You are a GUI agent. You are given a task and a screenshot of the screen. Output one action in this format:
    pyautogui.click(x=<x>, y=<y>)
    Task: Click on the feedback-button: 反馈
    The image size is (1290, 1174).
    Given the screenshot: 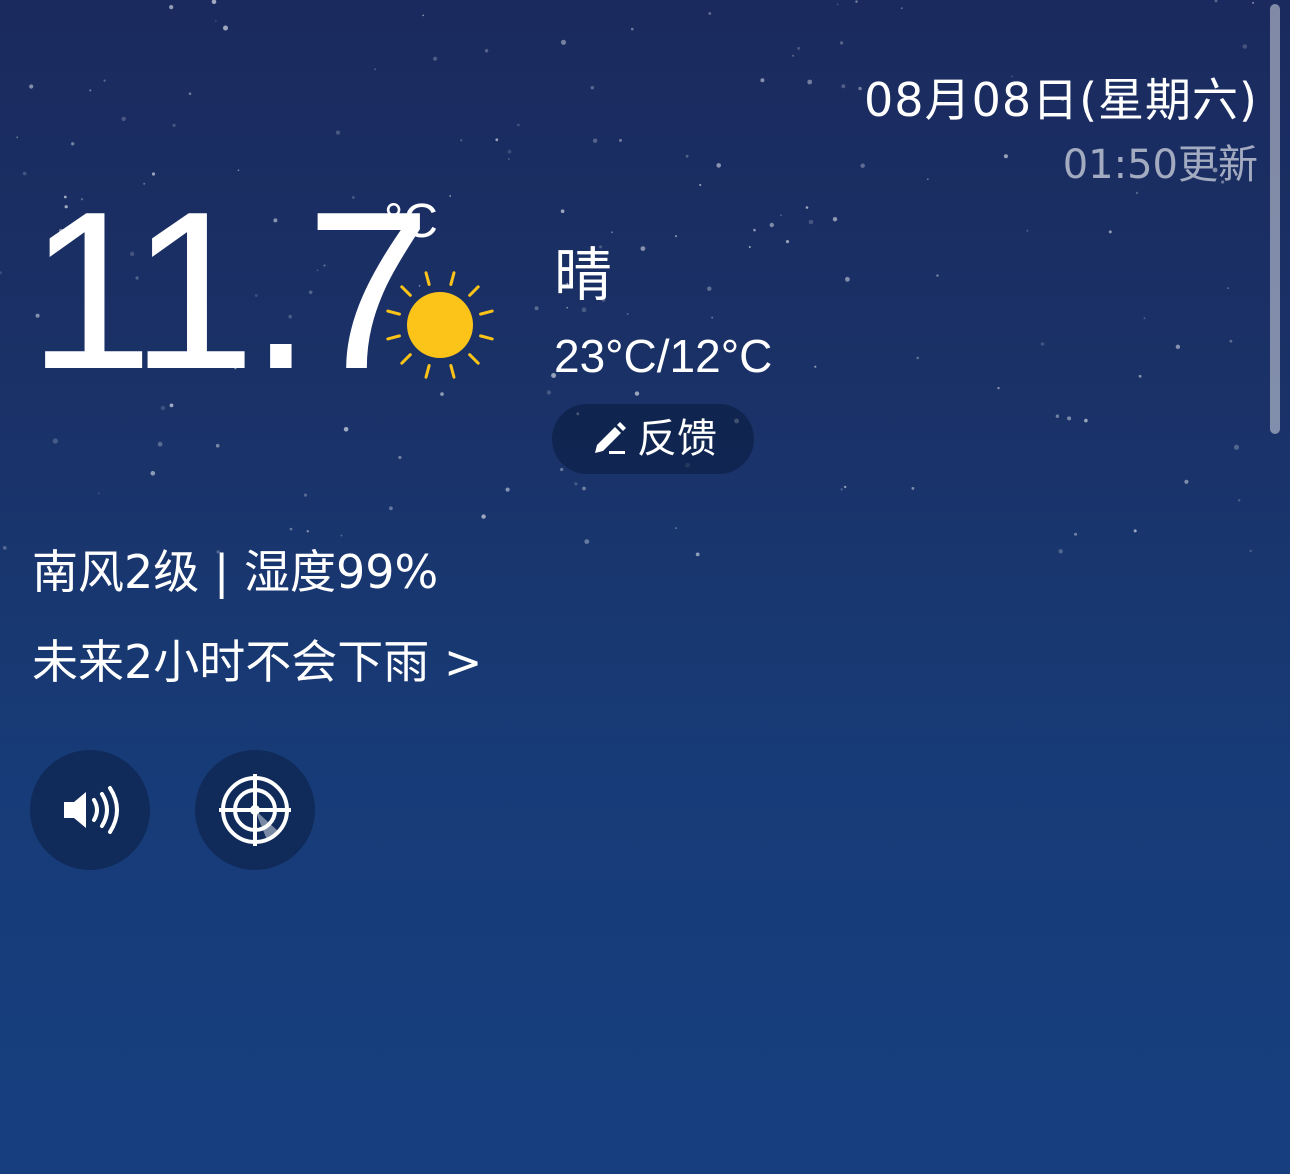 What is the action you would take?
    pyautogui.click(x=653, y=439)
    